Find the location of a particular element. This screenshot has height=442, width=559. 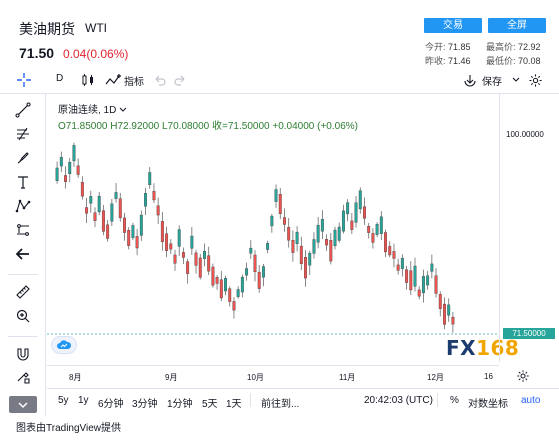

indicators-icon is located at coordinates (114, 80).